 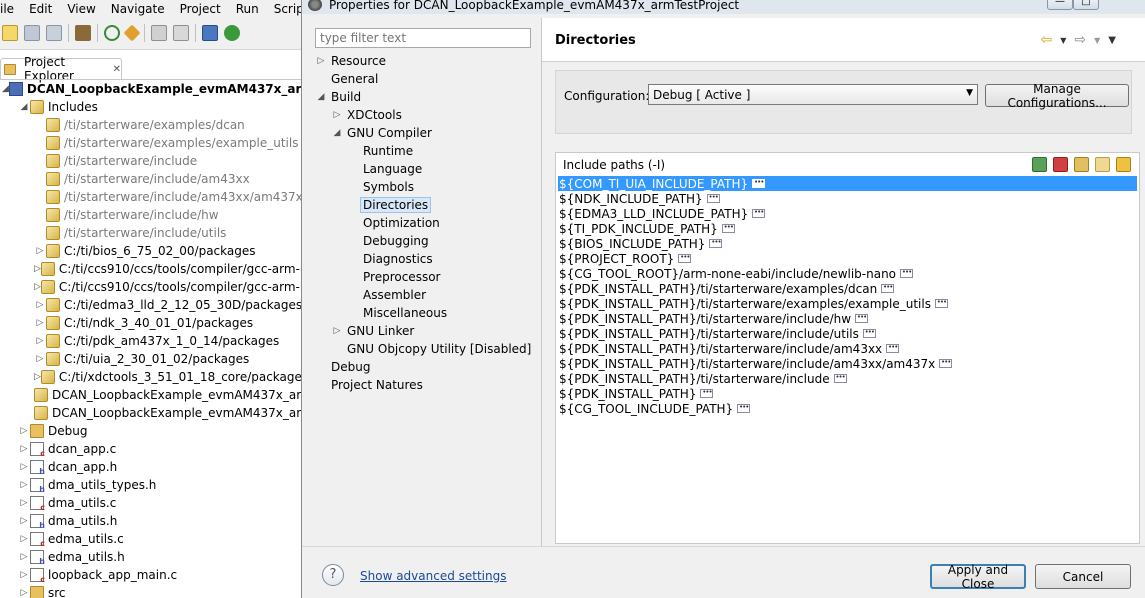 I want to click on add-icon, so click(x=1039, y=164).